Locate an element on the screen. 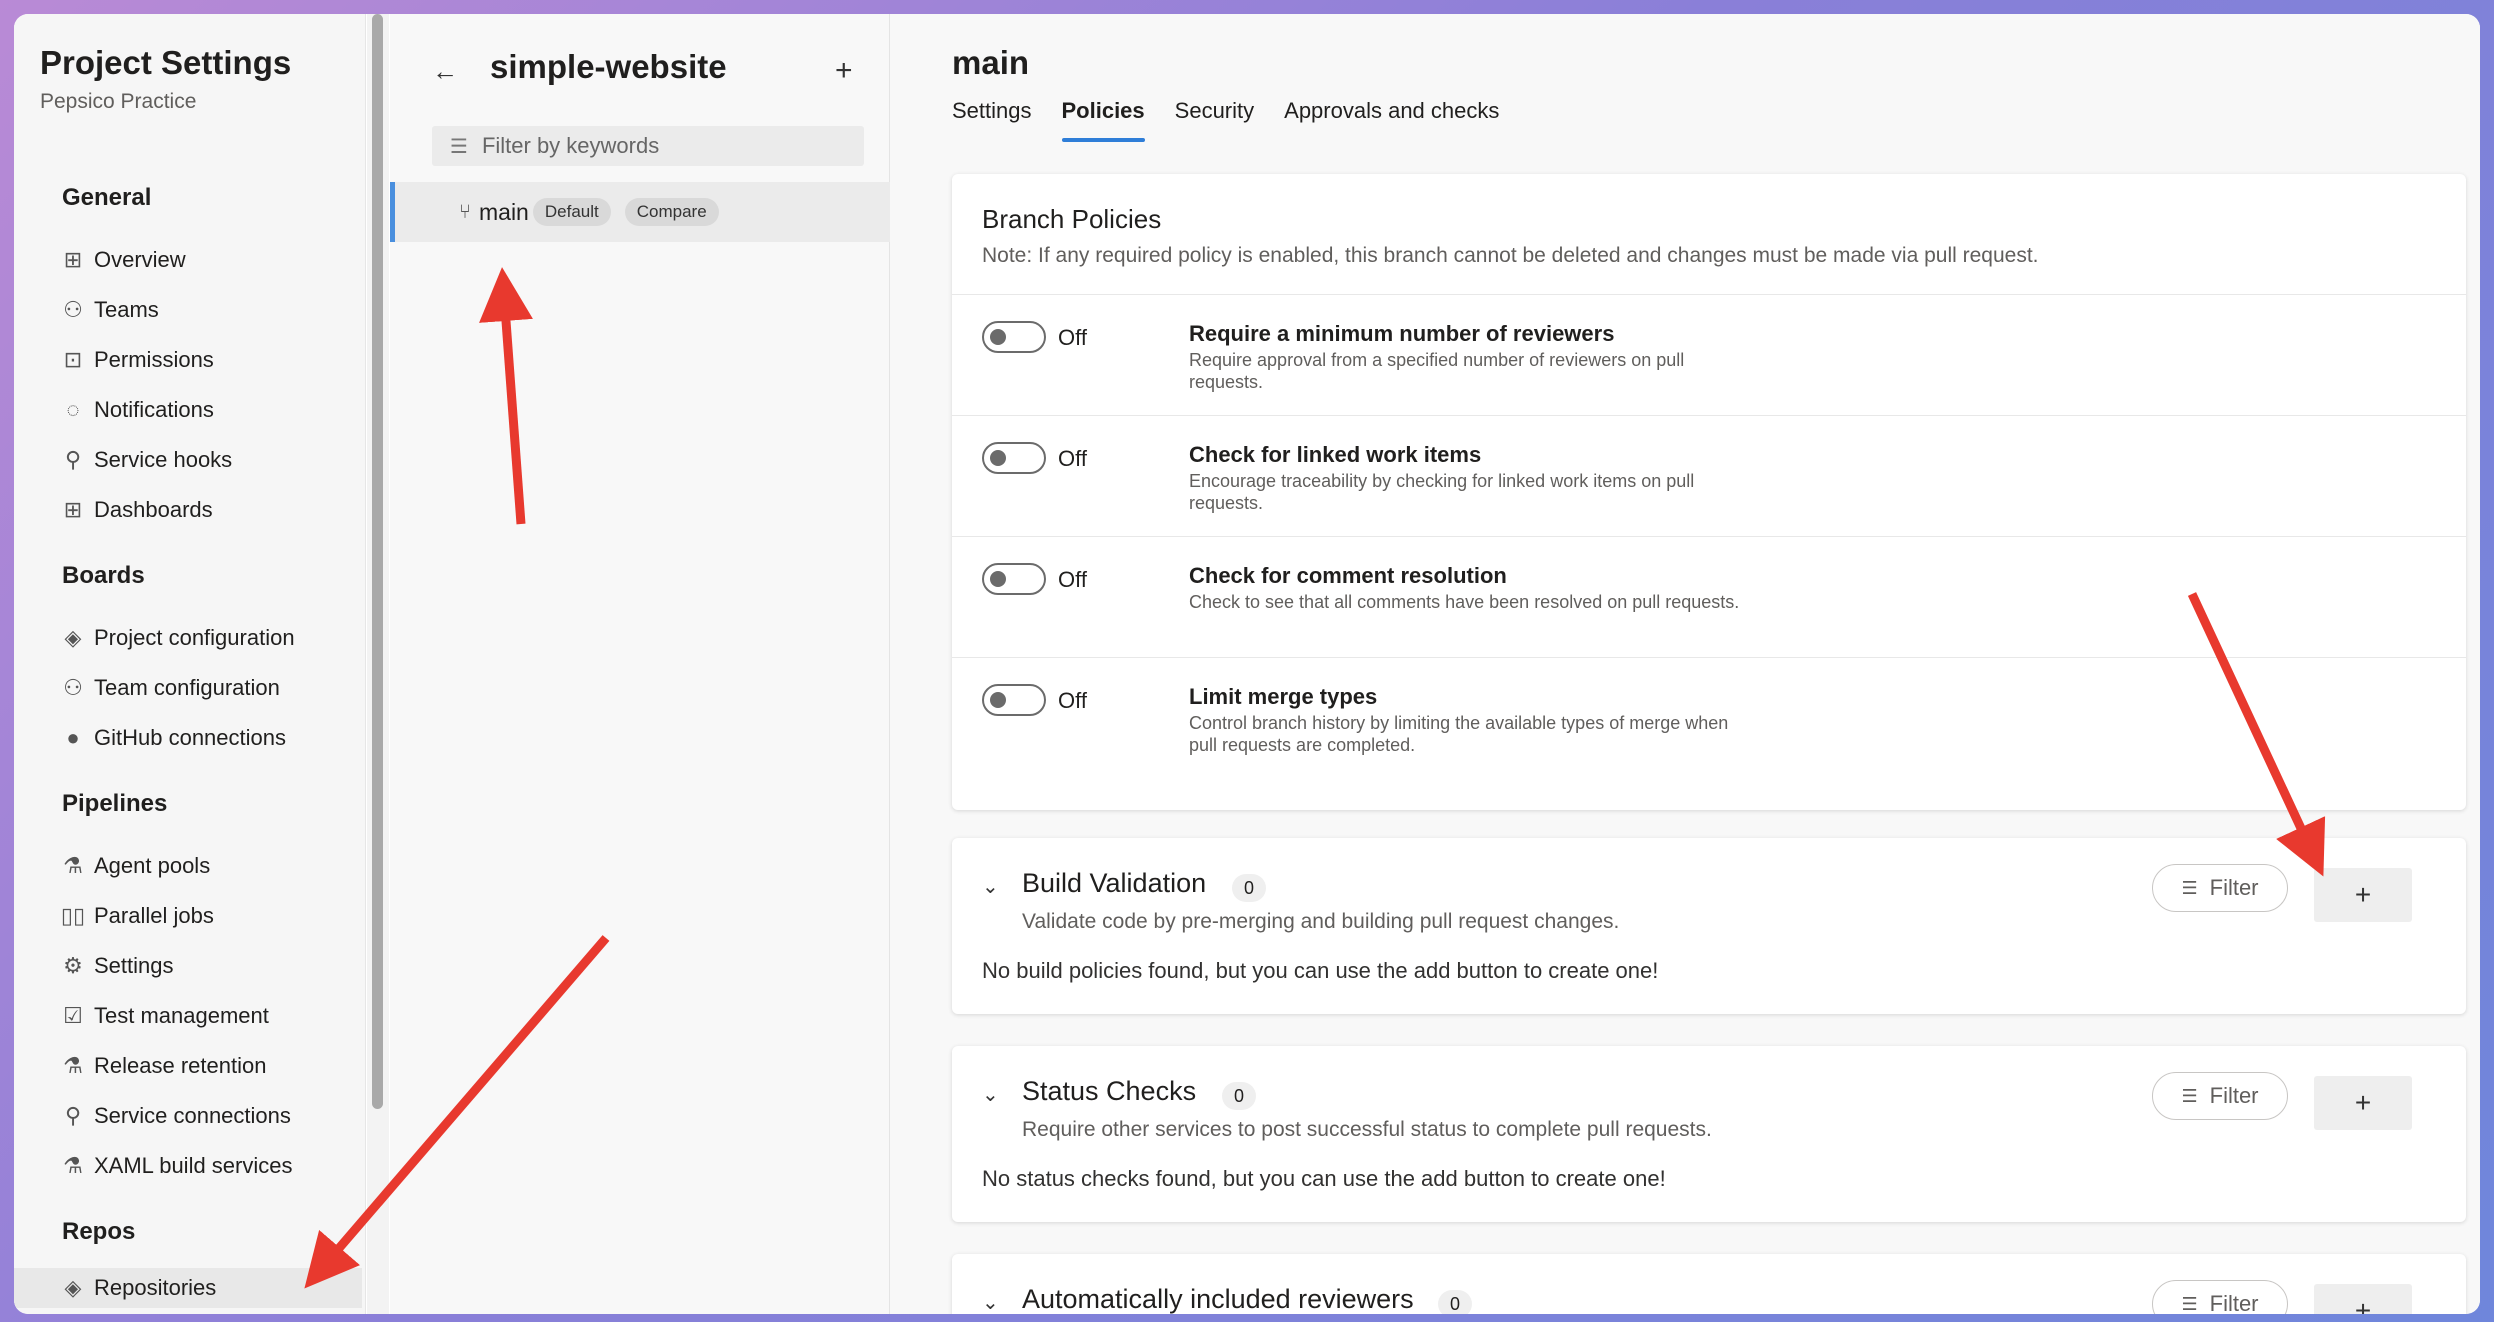 This screenshot has width=2494, height=1322. parallel-jobs-icon: ▯▯ is located at coordinates (73, 915).